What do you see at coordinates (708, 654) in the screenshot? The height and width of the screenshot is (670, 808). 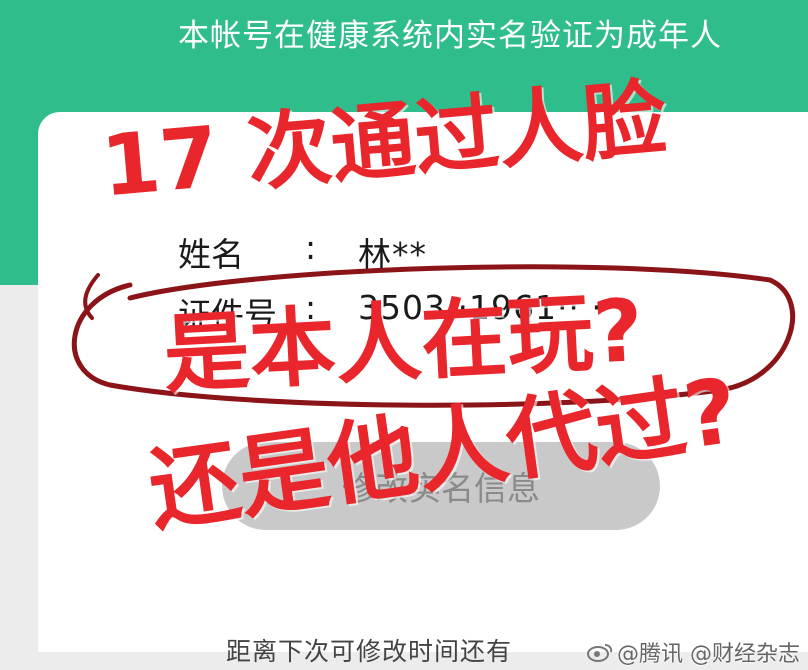 I see `watermark-text: @腾讯 @财经杂志` at bounding box center [708, 654].